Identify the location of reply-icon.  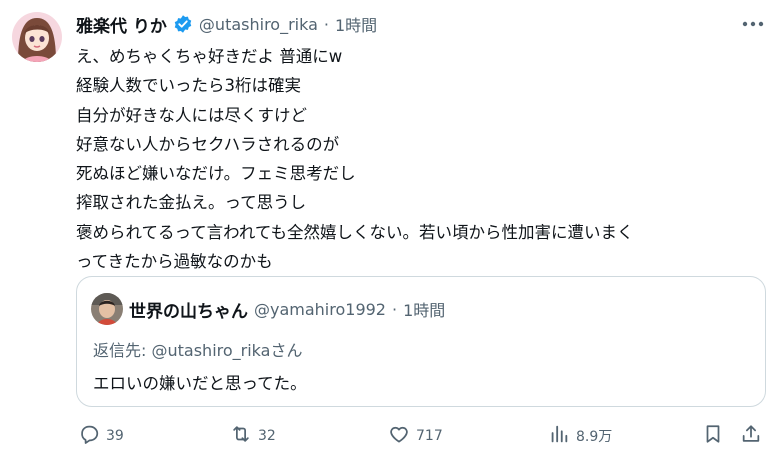
(89, 436).